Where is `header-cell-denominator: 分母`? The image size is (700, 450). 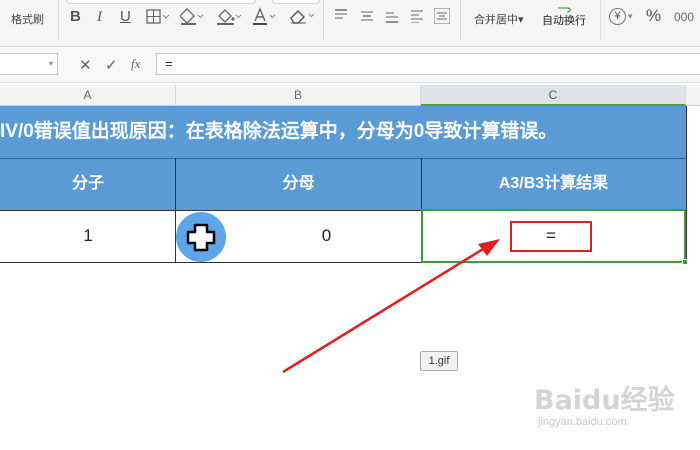
header-cell-denominator: 分母 is located at coordinates (298, 184).